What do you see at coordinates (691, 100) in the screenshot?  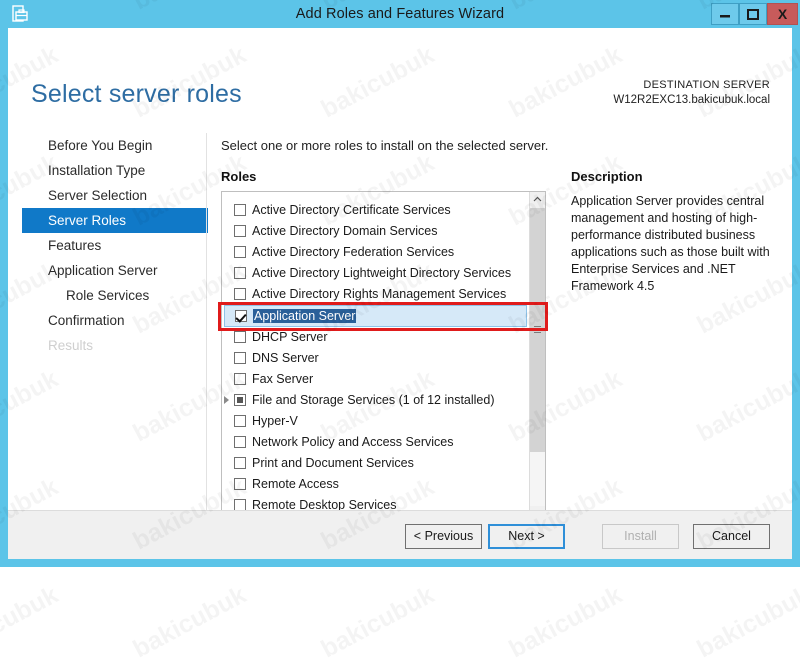 I see `destination-server-value: W12R2EXC13.bakicubuk.local` at bounding box center [691, 100].